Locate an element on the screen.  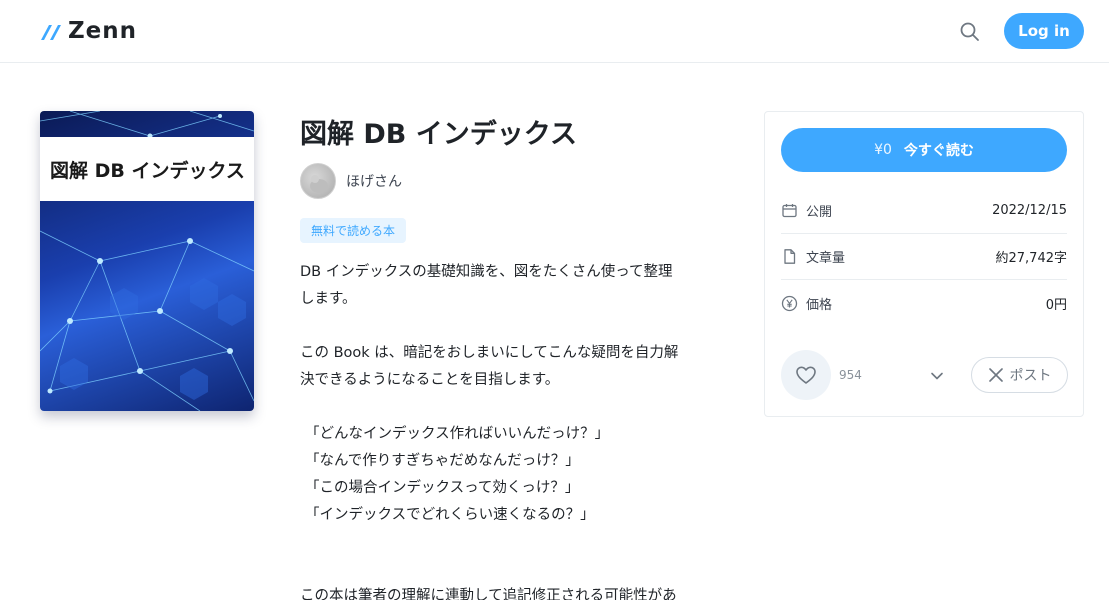
meta-value: 0円 is located at coordinates (1056, 305).